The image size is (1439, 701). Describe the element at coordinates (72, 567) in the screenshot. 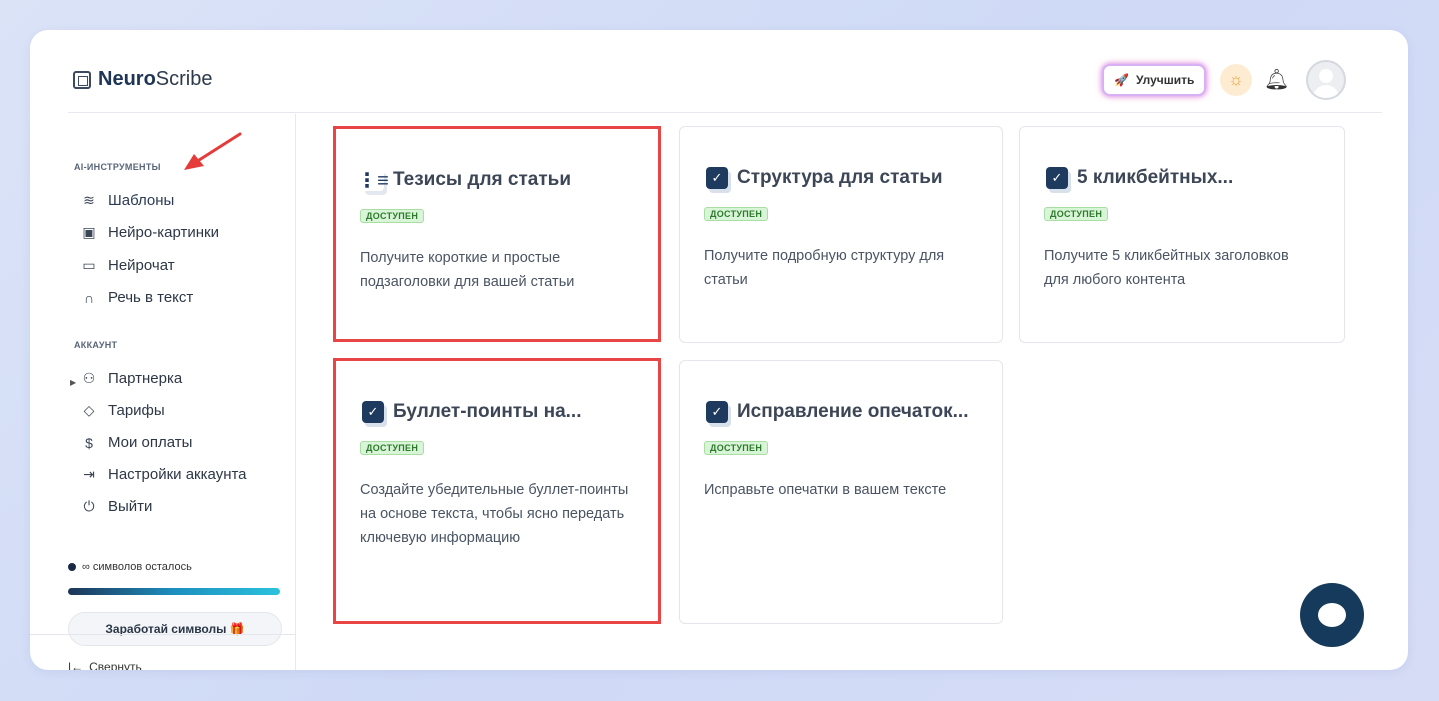

I see `status-dot` at that location.